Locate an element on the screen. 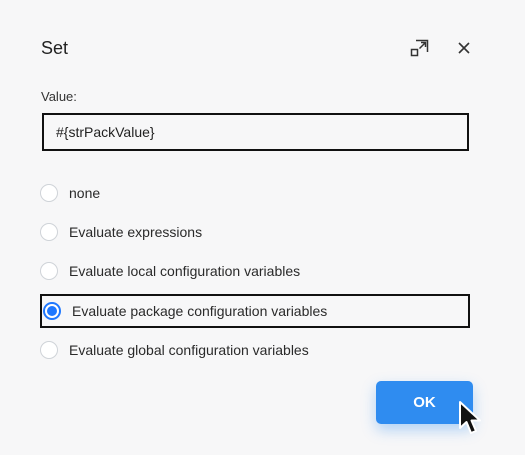 The image size is (525, 455). option-none: none is located at coordinates (70, 193).